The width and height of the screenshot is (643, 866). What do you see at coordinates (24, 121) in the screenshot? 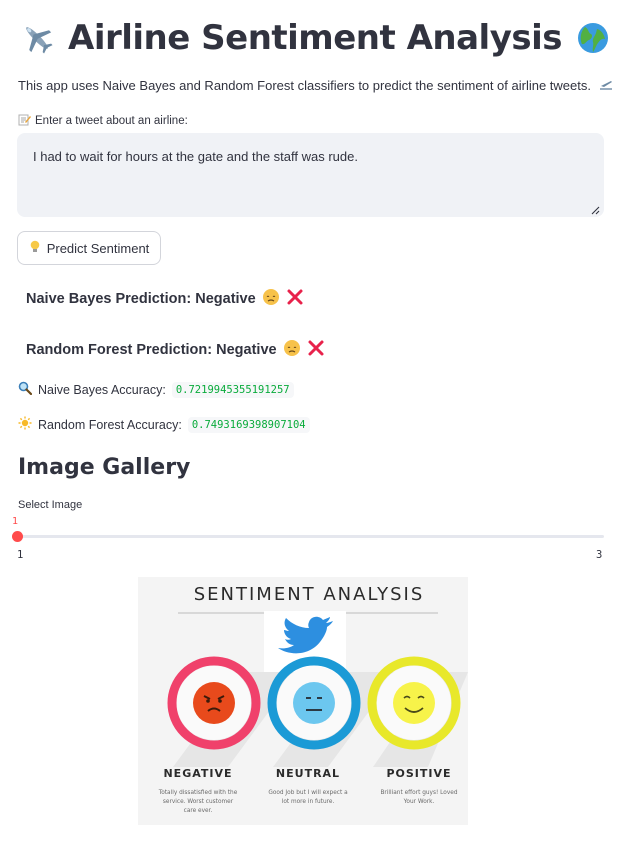
I see `memo-icon` at bounding box center [24, 121].